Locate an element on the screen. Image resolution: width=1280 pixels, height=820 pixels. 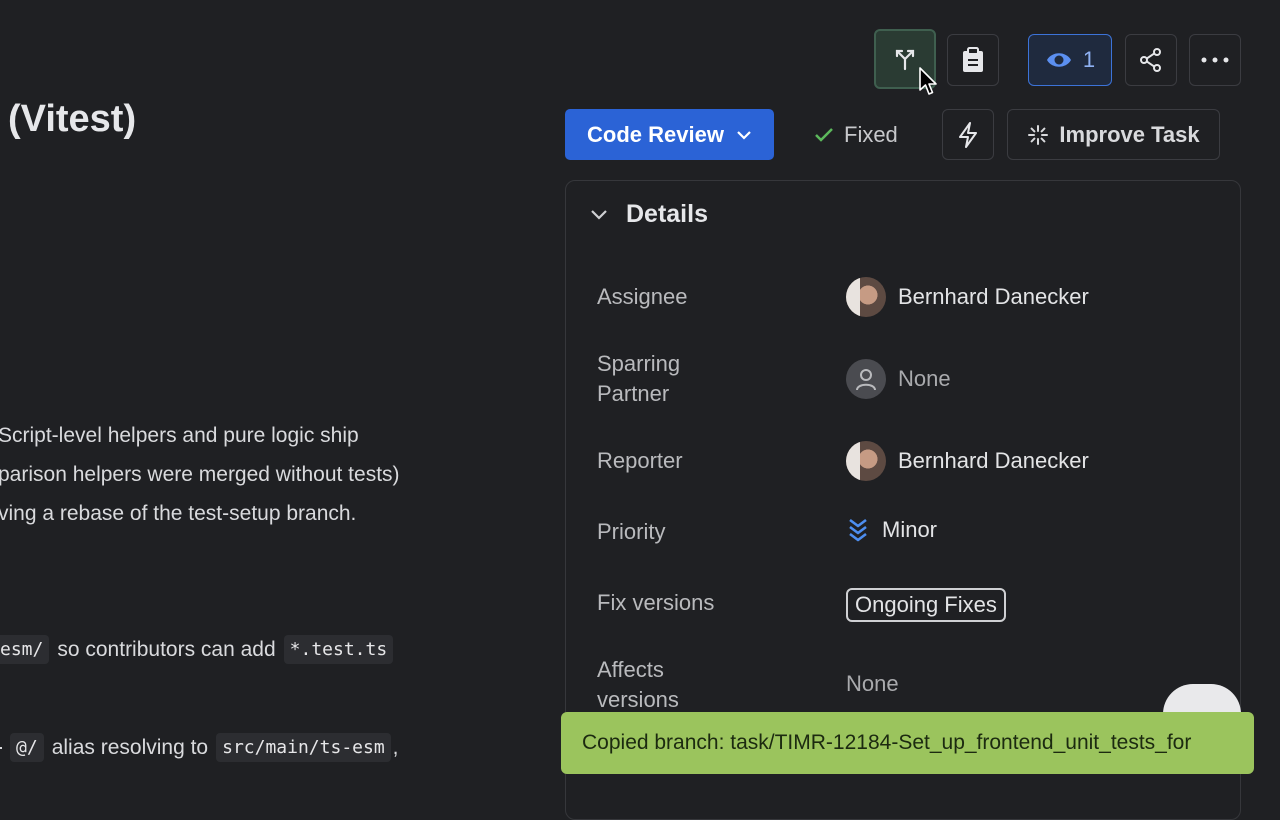
inline-code: @/ is located at coordinates (27, 747).